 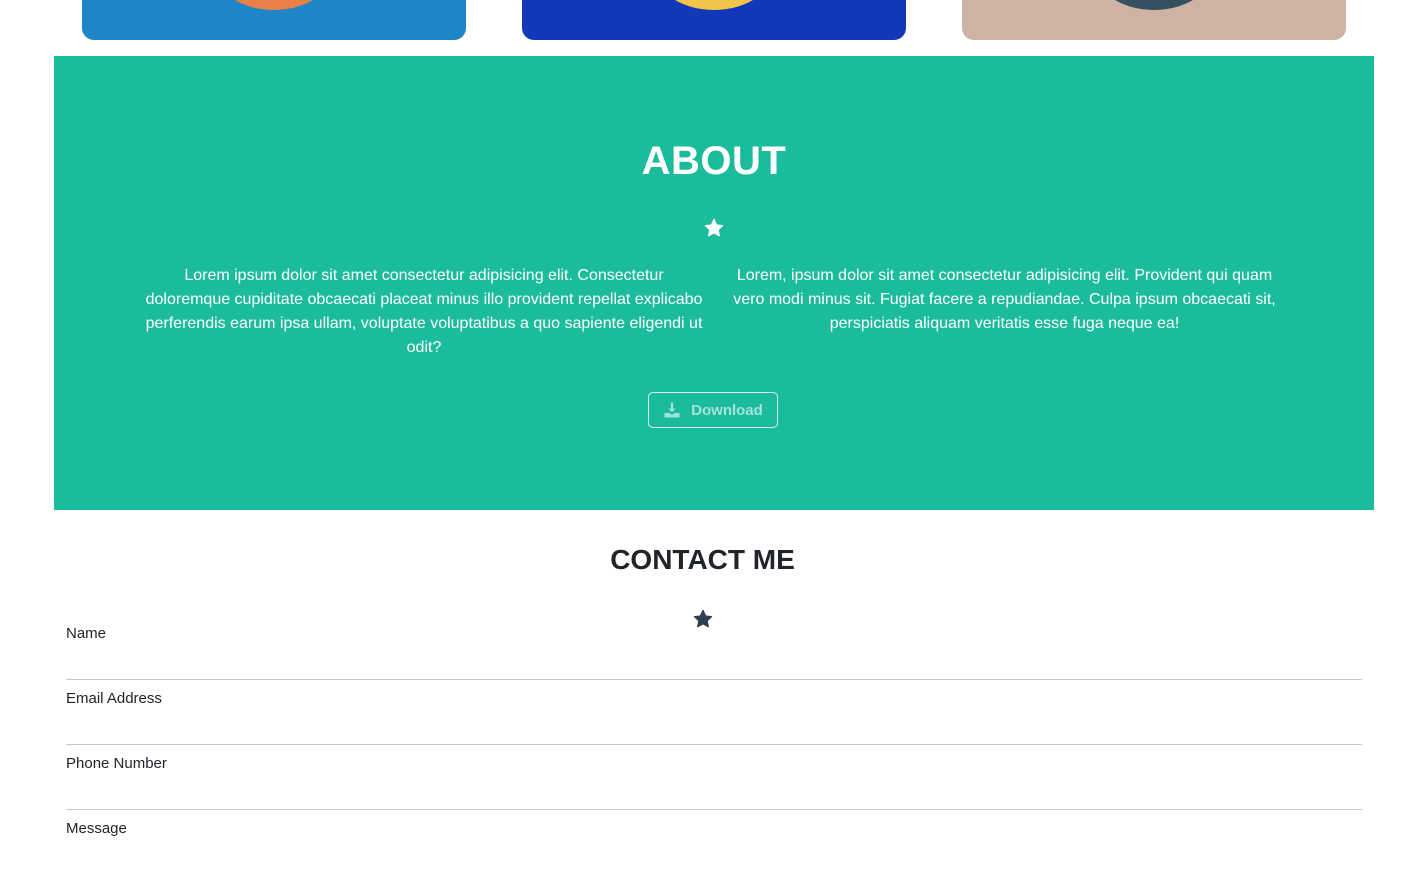 What do you see at coordinates (727, 410) in the screenshot?
I see `download-label: Download` at bounding box center [727, 410].